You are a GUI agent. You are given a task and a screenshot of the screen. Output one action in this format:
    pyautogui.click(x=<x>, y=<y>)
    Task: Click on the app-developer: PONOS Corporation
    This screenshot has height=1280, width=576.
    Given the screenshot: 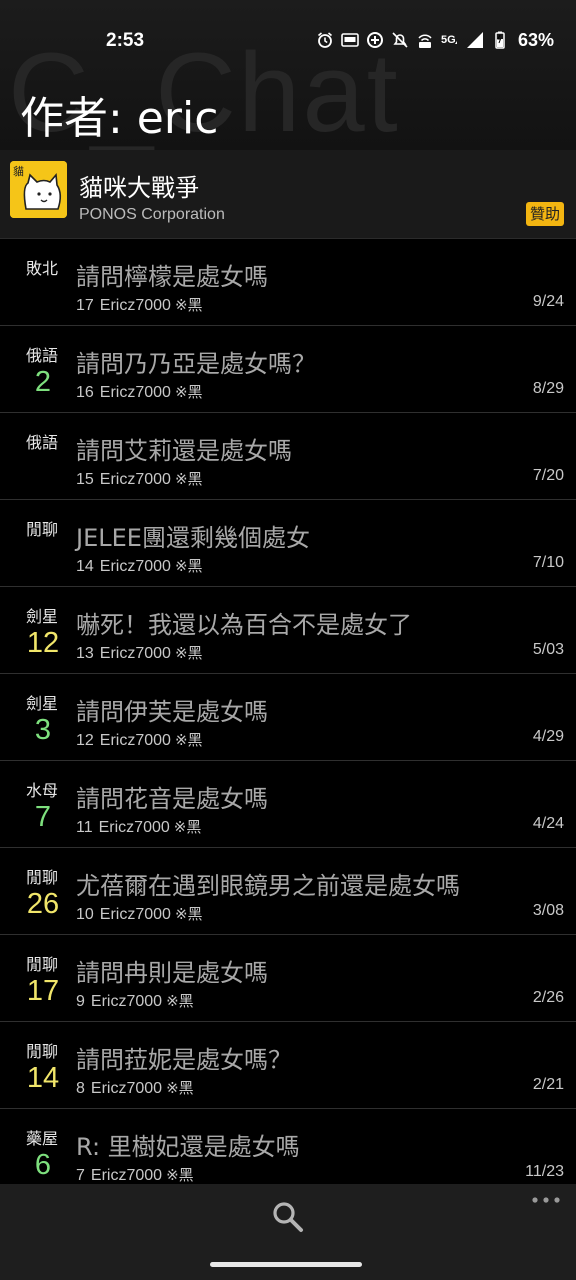 What is the action you would take?
    pyautogui.click(x=152, y=214)
    